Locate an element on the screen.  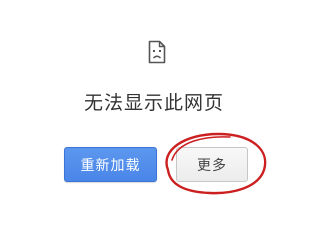
error-title: 无法显示此网页 is located at coordinates (153, 103).